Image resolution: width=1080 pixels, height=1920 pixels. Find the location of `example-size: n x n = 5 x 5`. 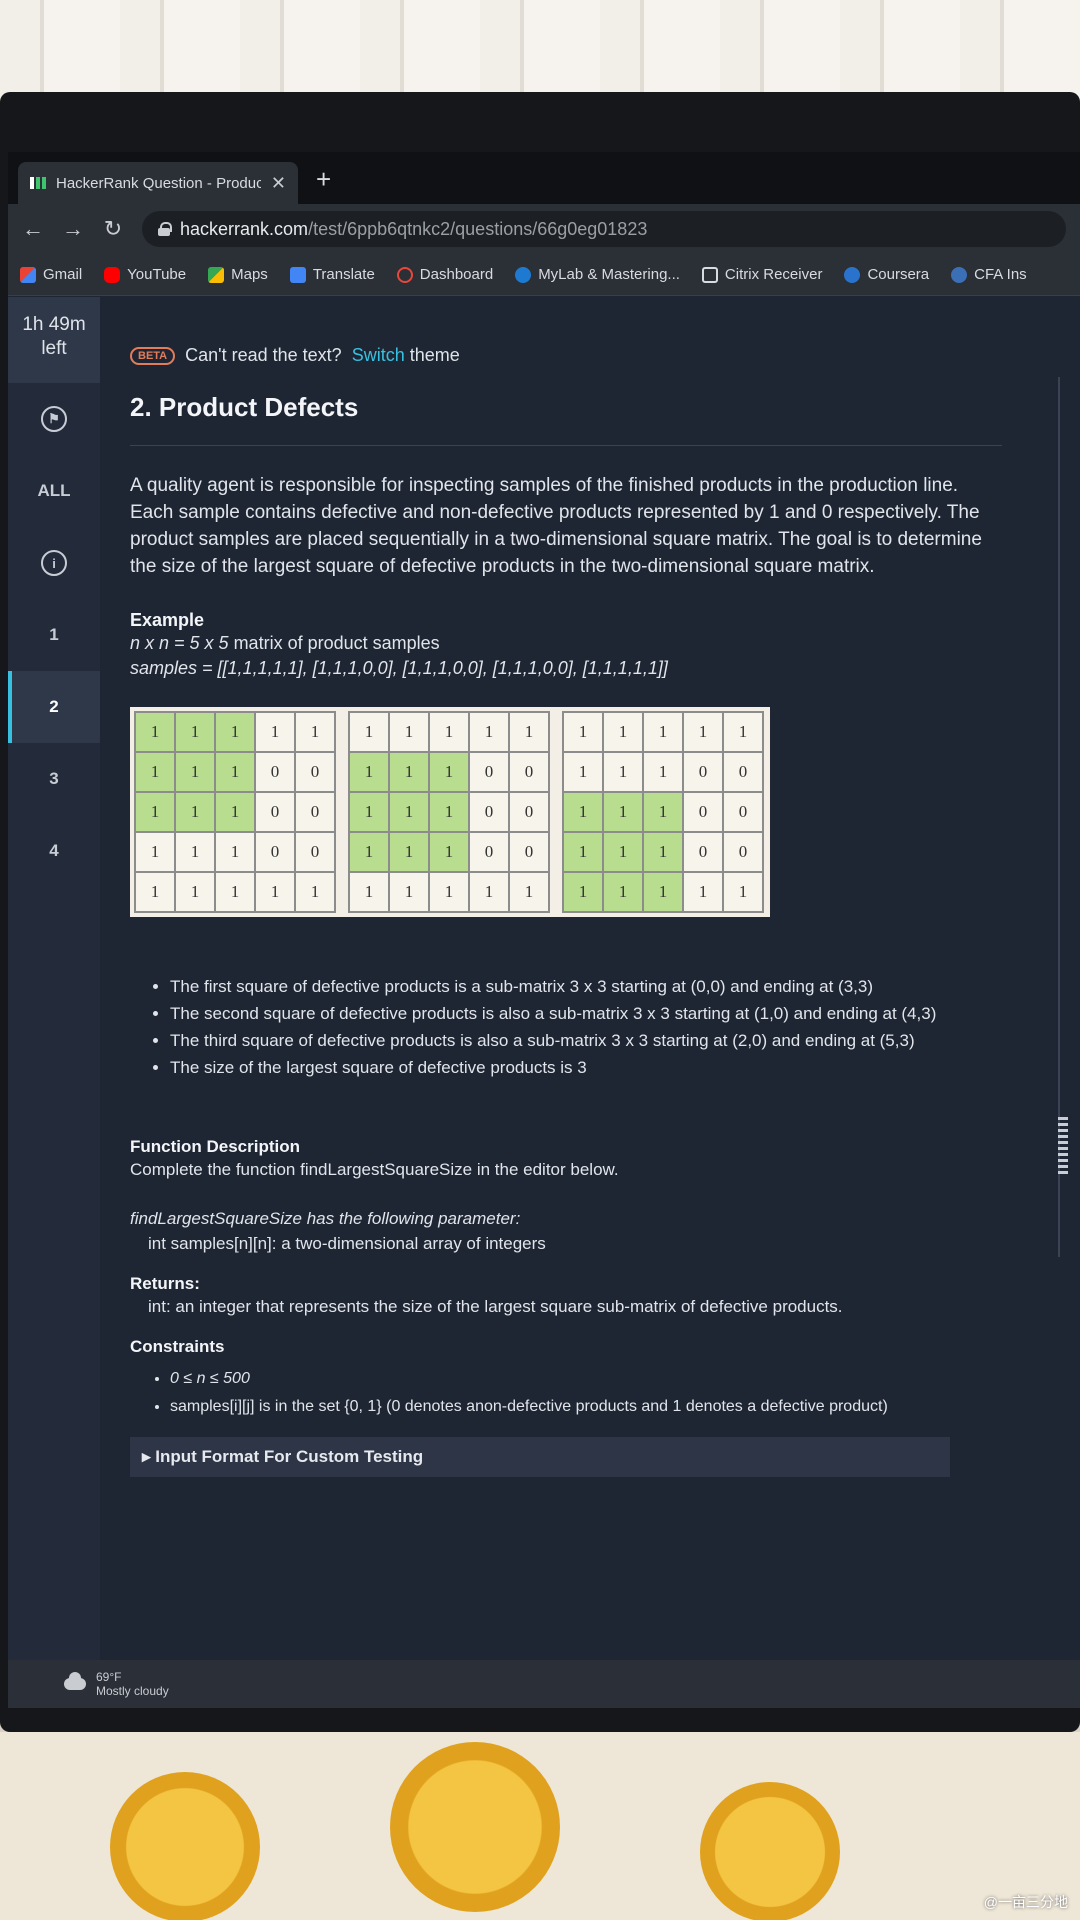

example-size: n x n = 5 x 5 is located at coordinates (179, 643).